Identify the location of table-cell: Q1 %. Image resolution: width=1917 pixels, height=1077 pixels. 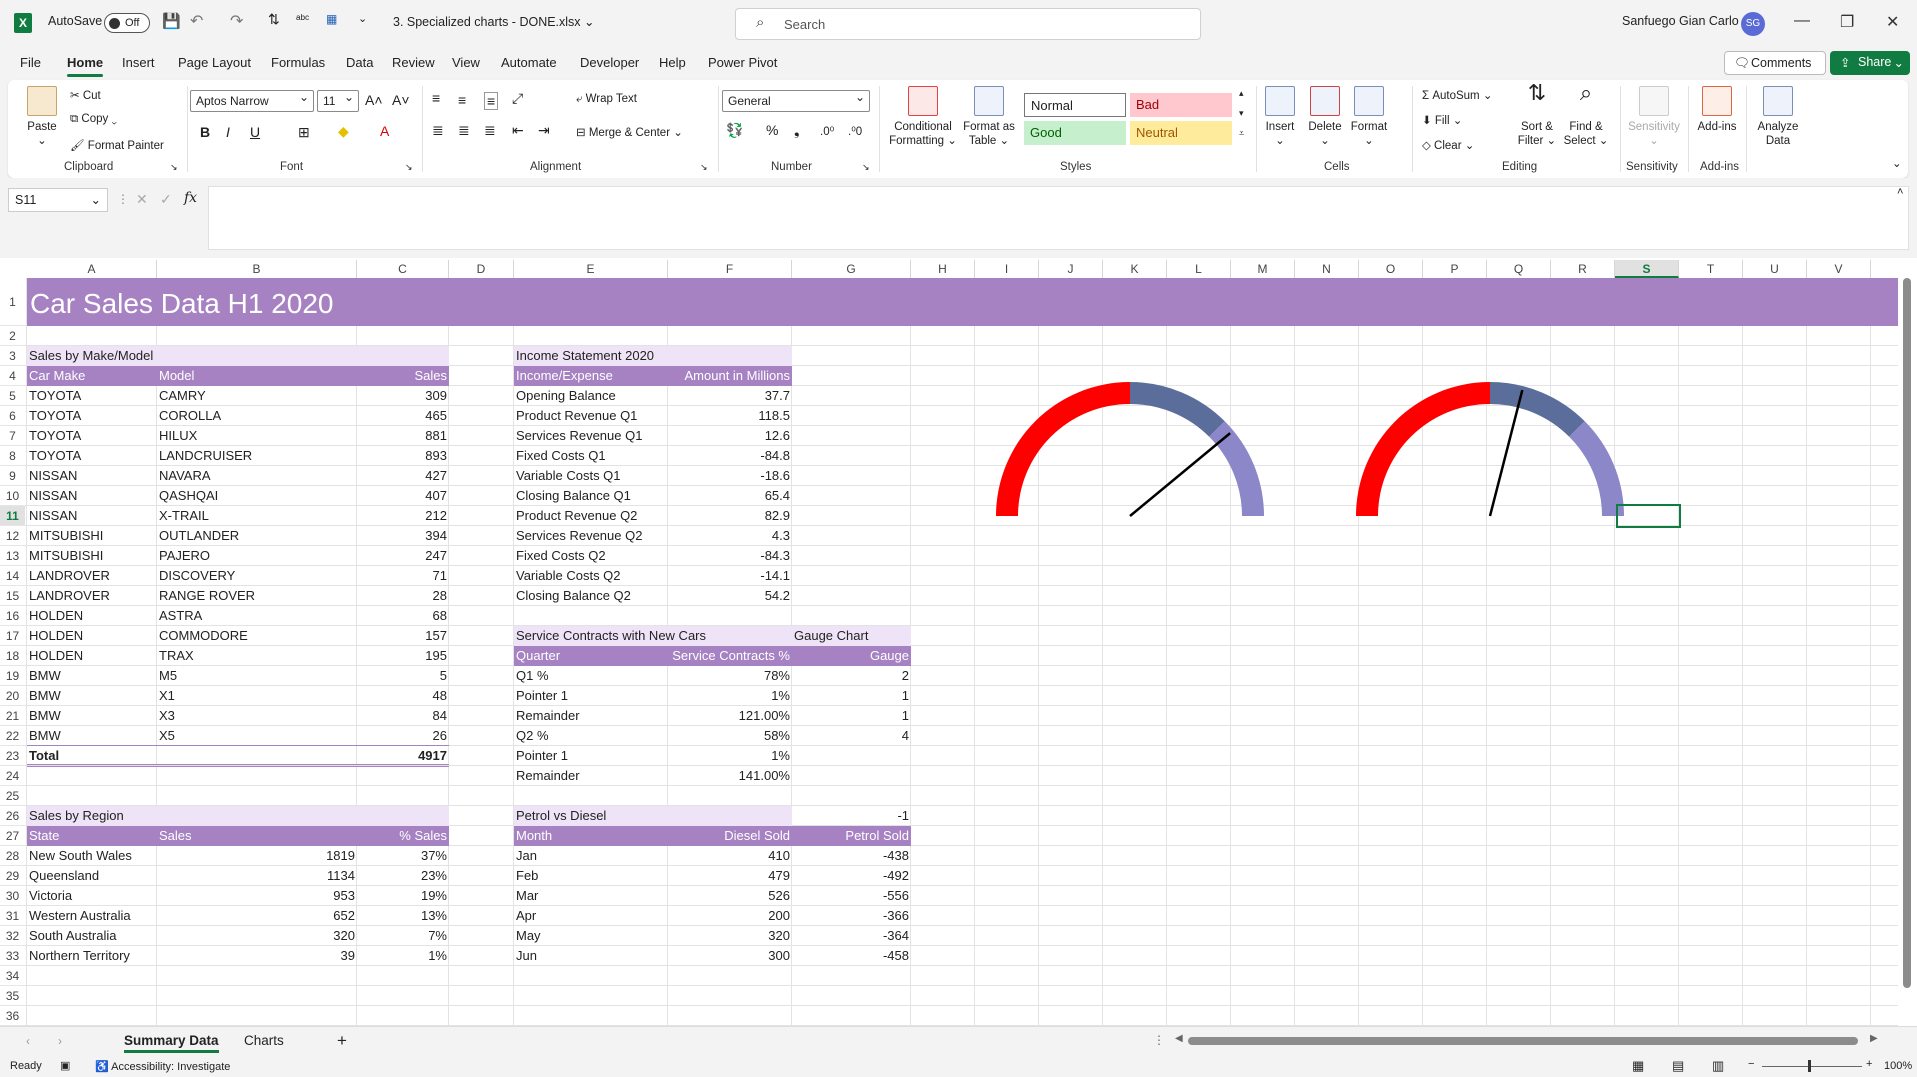
(591, 676).